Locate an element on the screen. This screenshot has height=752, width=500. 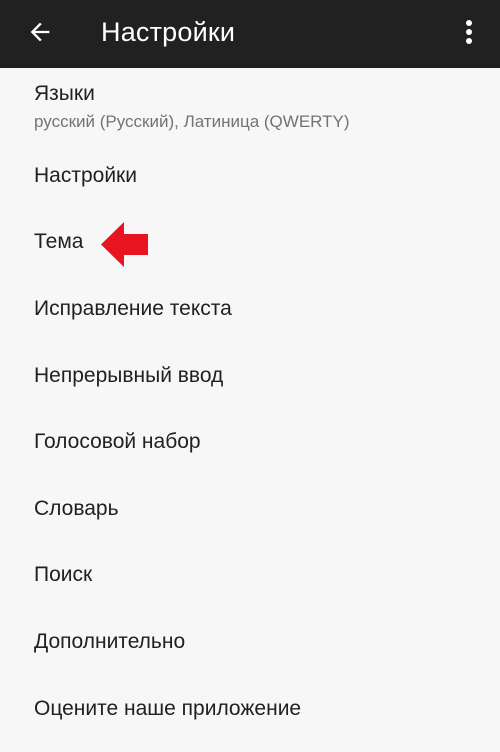
settings-item-title: Голосовой набор is located at coordinates (117, 441).